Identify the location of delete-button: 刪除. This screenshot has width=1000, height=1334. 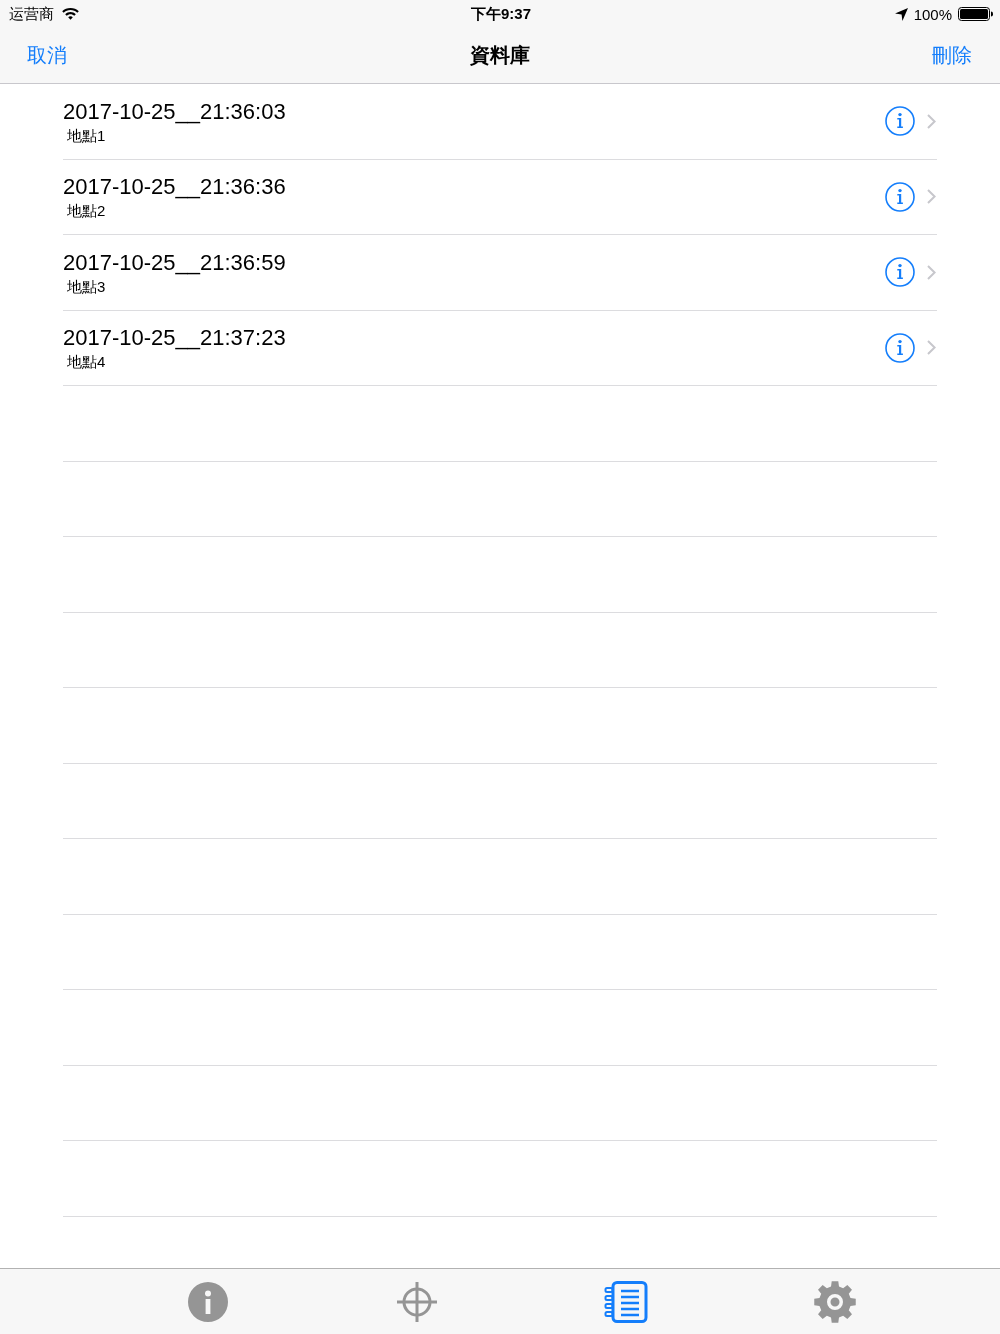
(952, 55).